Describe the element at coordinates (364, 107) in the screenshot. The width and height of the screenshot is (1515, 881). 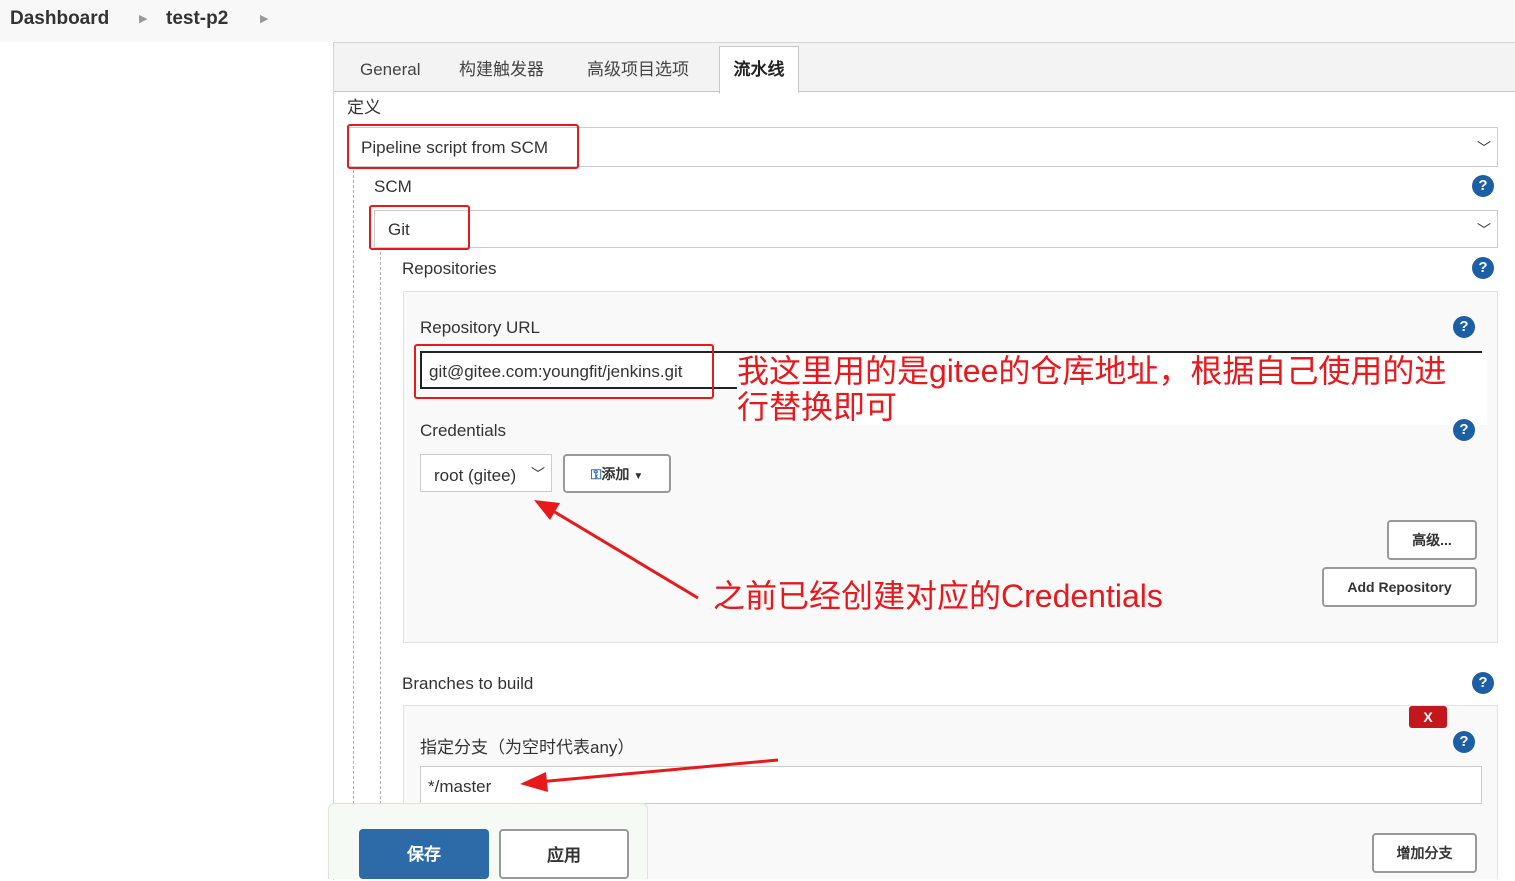
I see `definition-label: 定义` at that location.